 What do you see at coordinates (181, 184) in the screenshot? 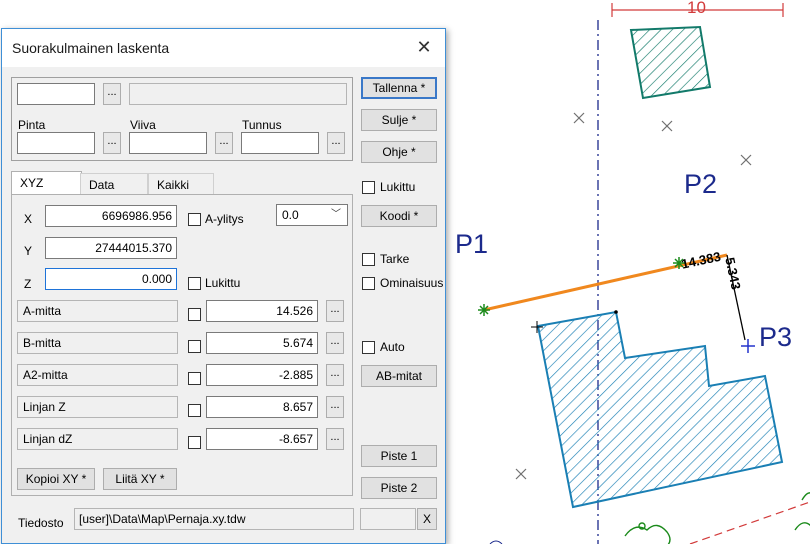
I see `tab-kaikki: Kaikki` at bounding box center [181, 184].